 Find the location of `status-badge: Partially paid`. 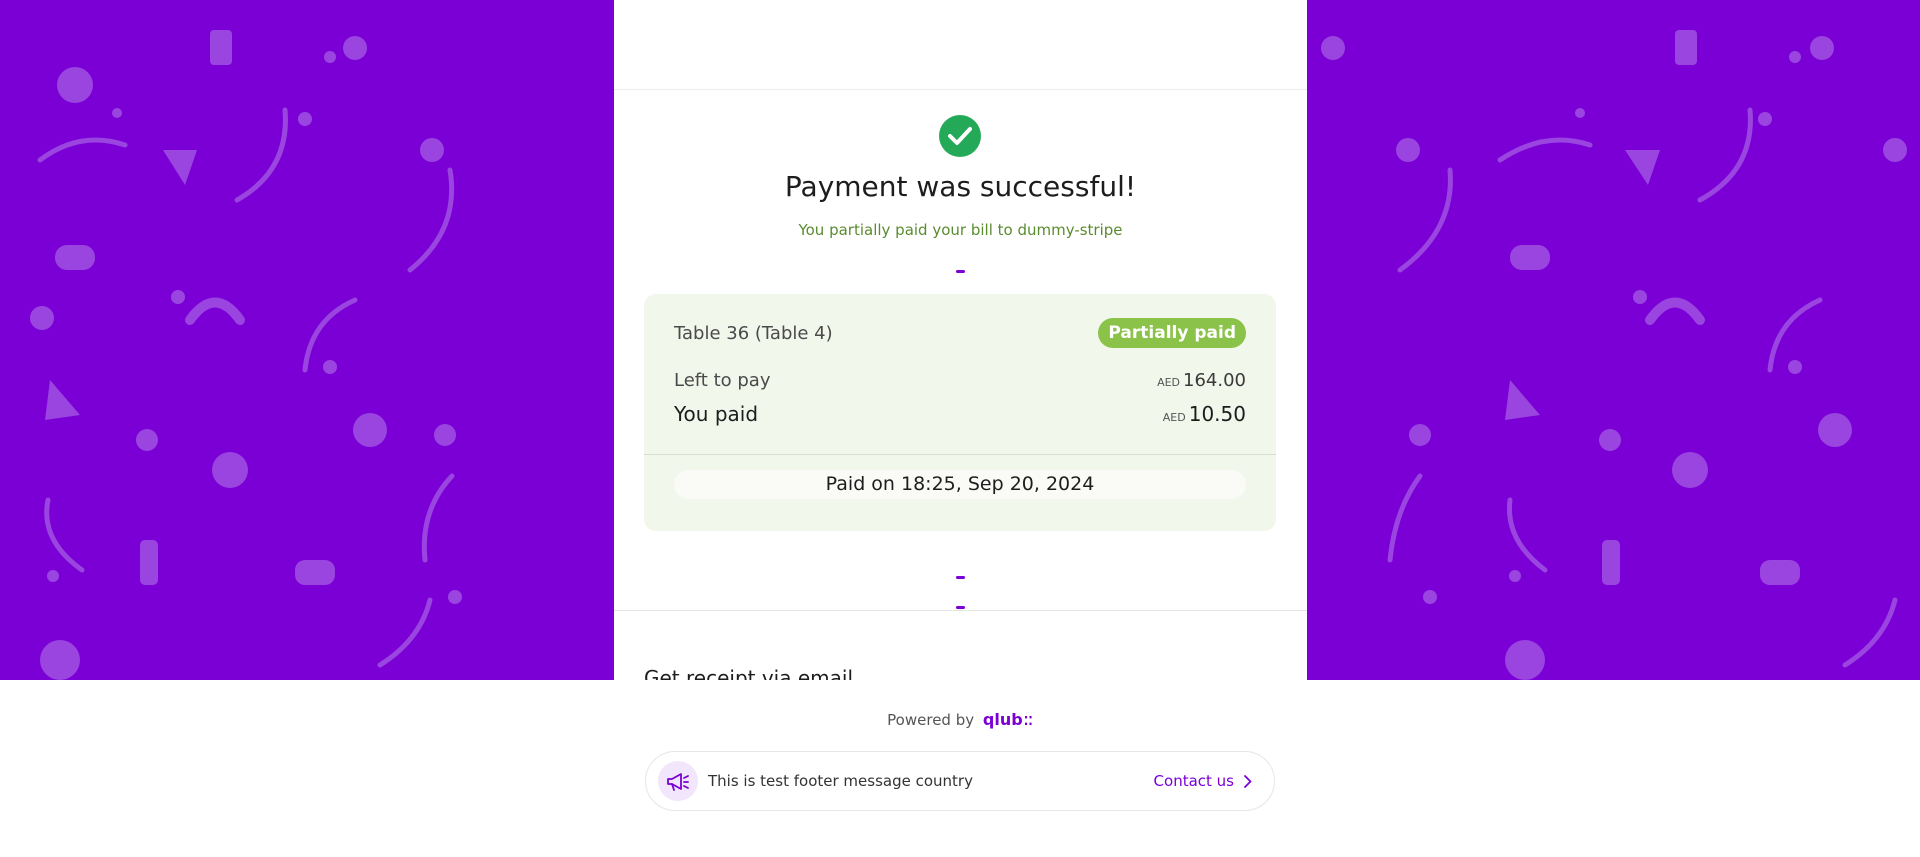

status-badge: Partially paid is located at coordinates (1172, 333).